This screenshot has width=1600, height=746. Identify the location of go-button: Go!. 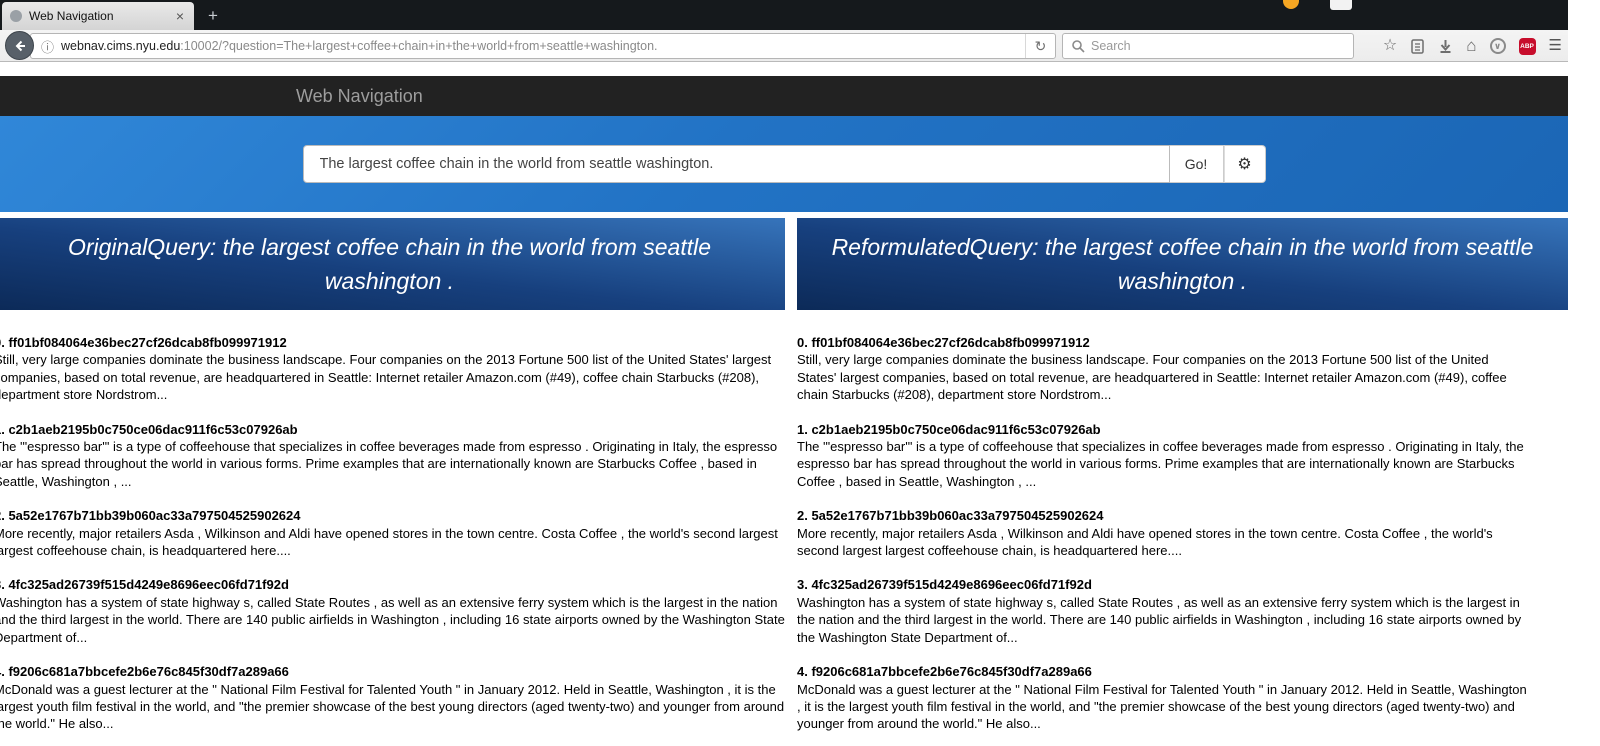
(1196, 164).